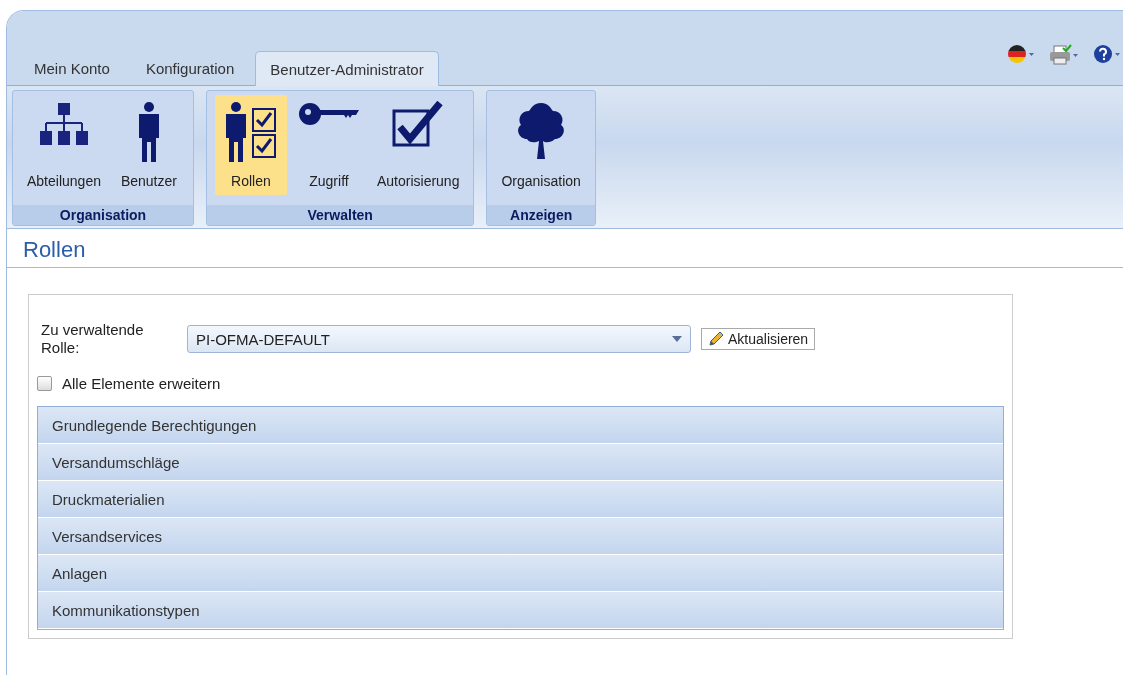 Image resolution: width=1123 pixels, height=675 pixels. What do you see at coordinates (55, 250) in the screenshot?
I see `page-title: Rollen` at bounding box center [55, 250].